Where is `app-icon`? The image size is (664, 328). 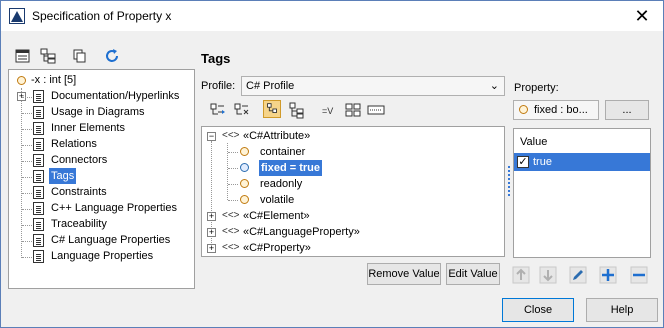
app-icon is located at coordinates (17, 16).